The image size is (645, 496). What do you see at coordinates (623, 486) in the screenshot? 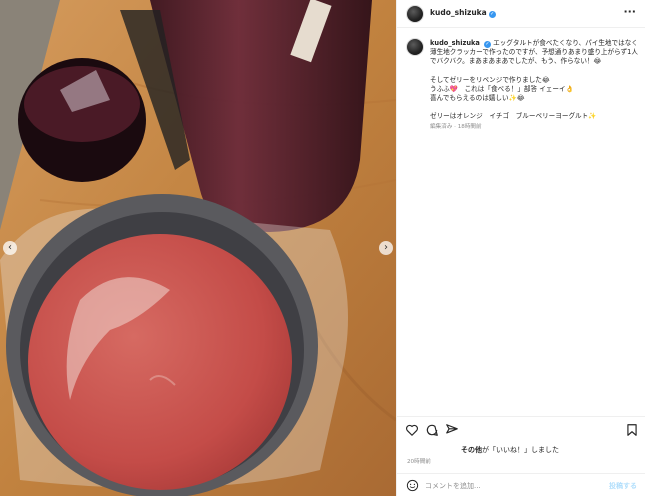
I see `post-comment-button: 投稿する` at bounding box center [623, 486].